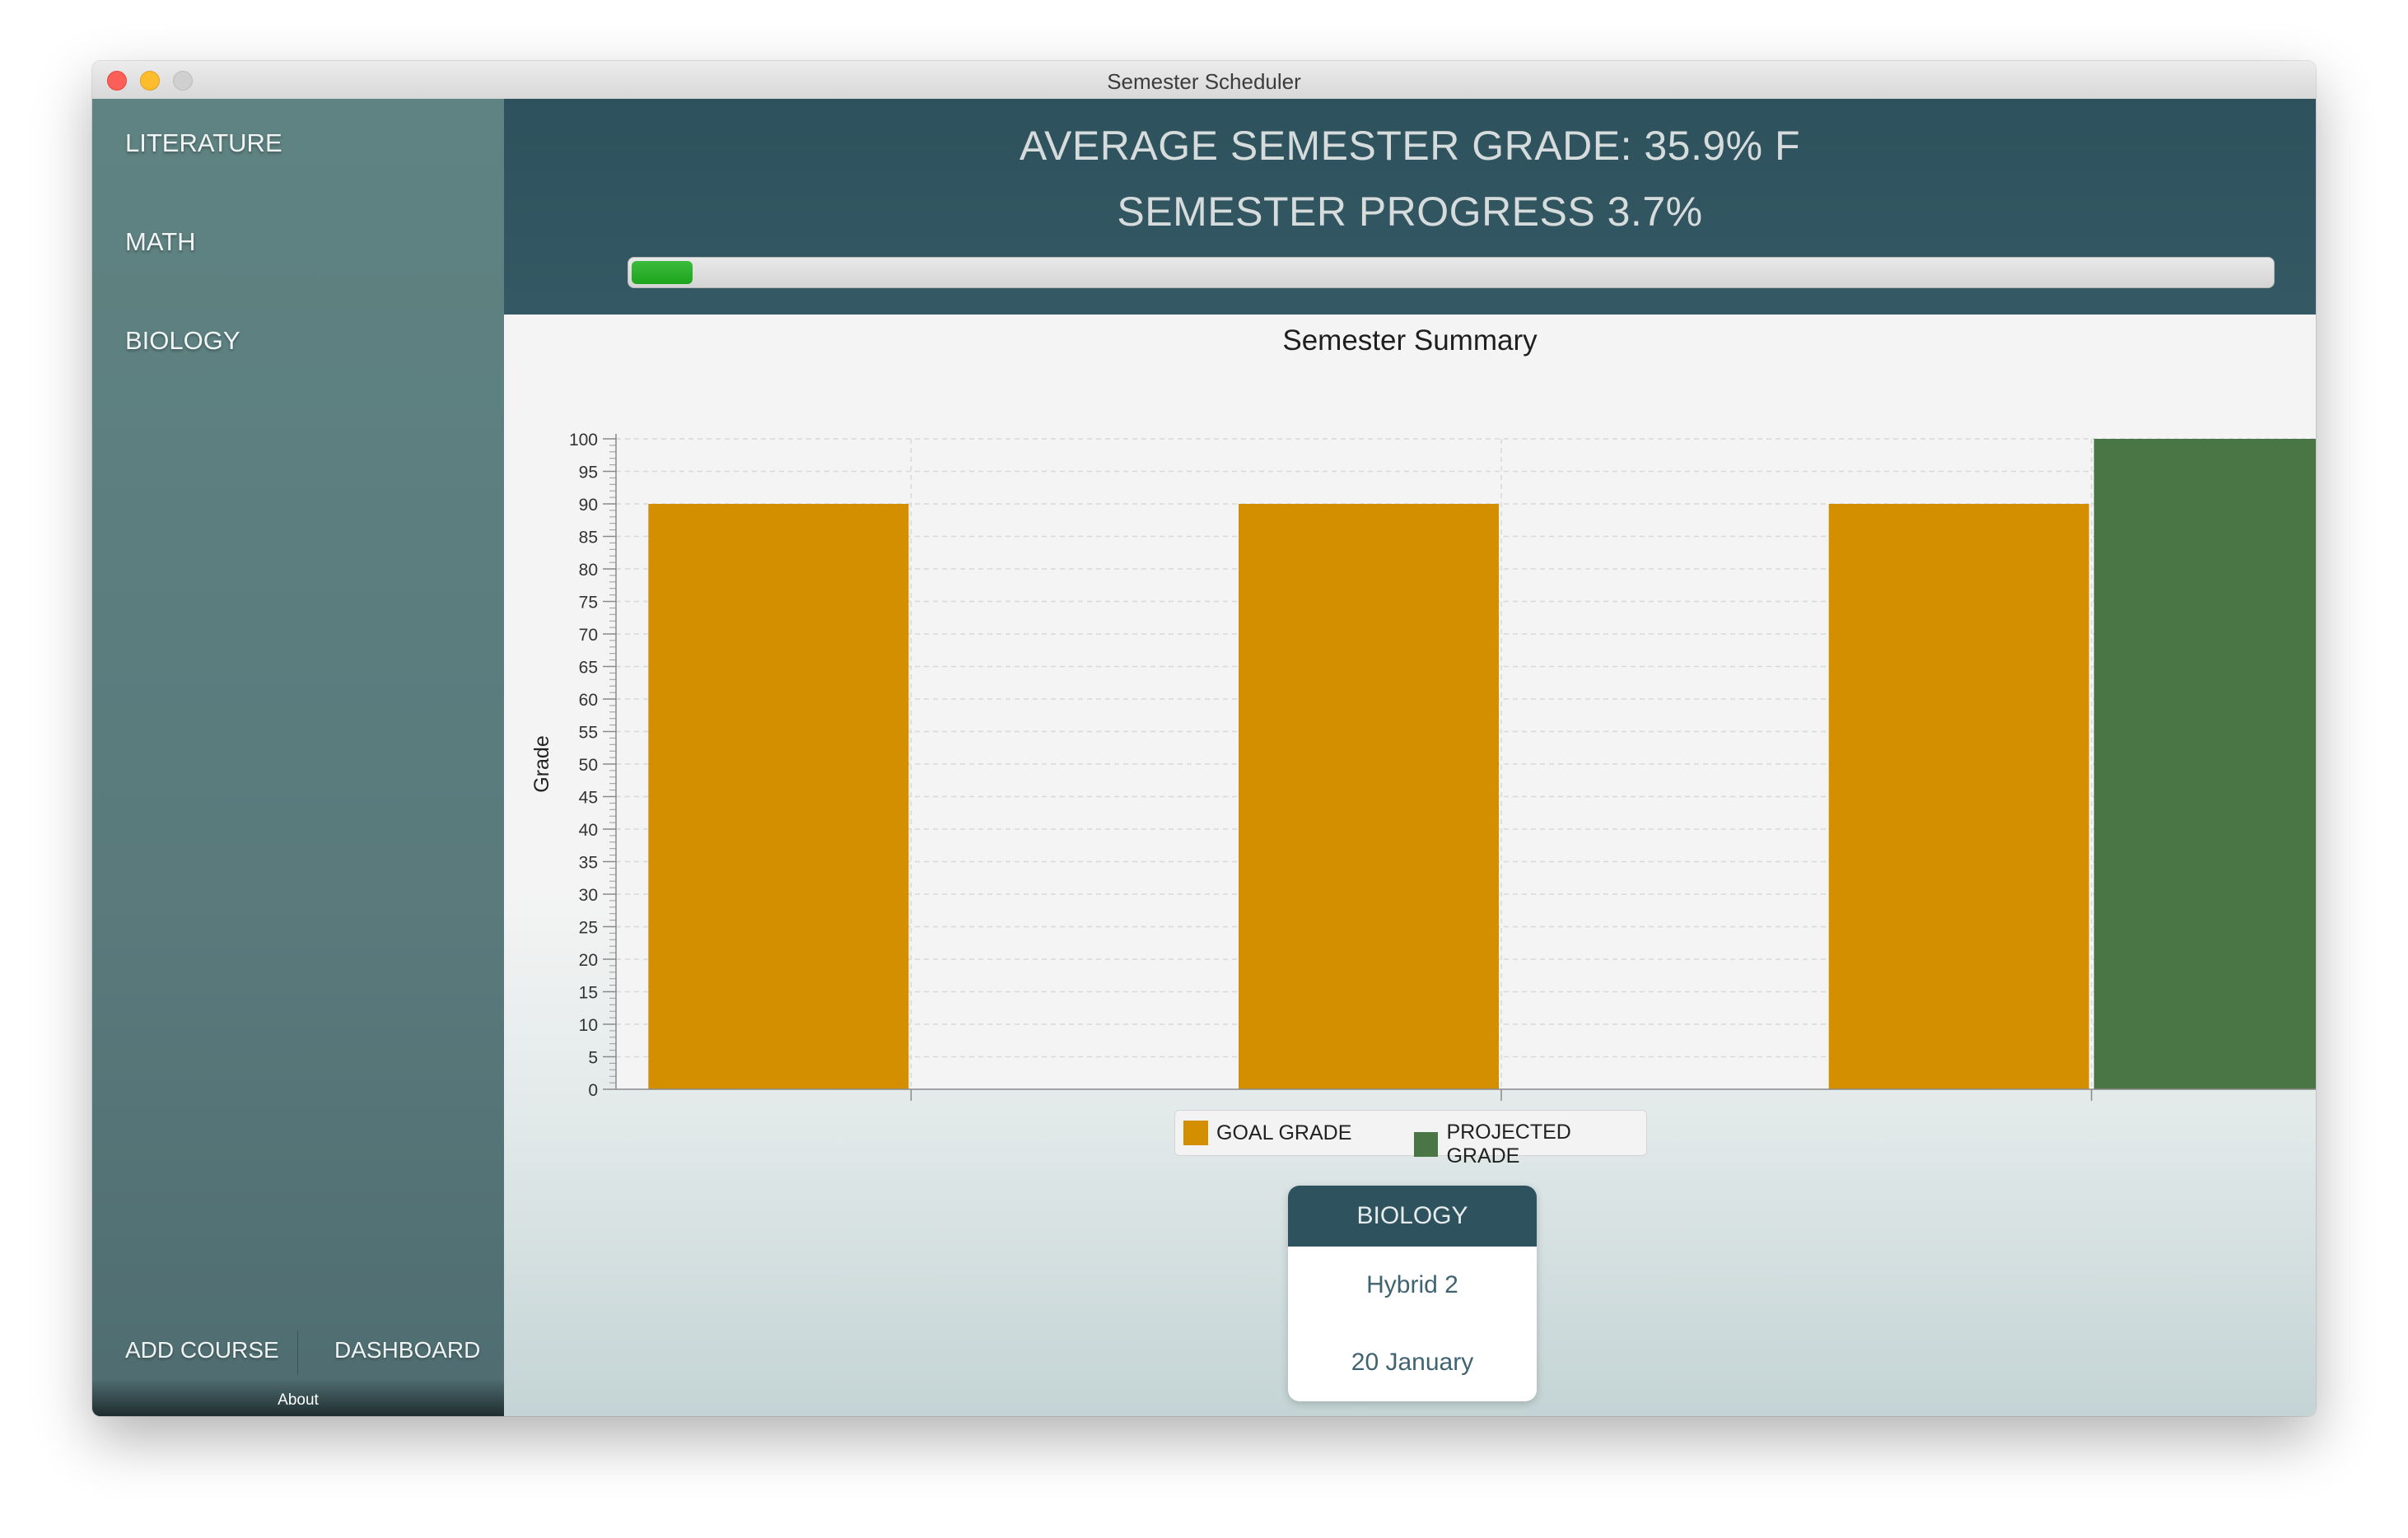  What do you see at coordinates (588, 993) in the screenshot?
I see `y-tick-label: 15` at bounding box center [588, 993].